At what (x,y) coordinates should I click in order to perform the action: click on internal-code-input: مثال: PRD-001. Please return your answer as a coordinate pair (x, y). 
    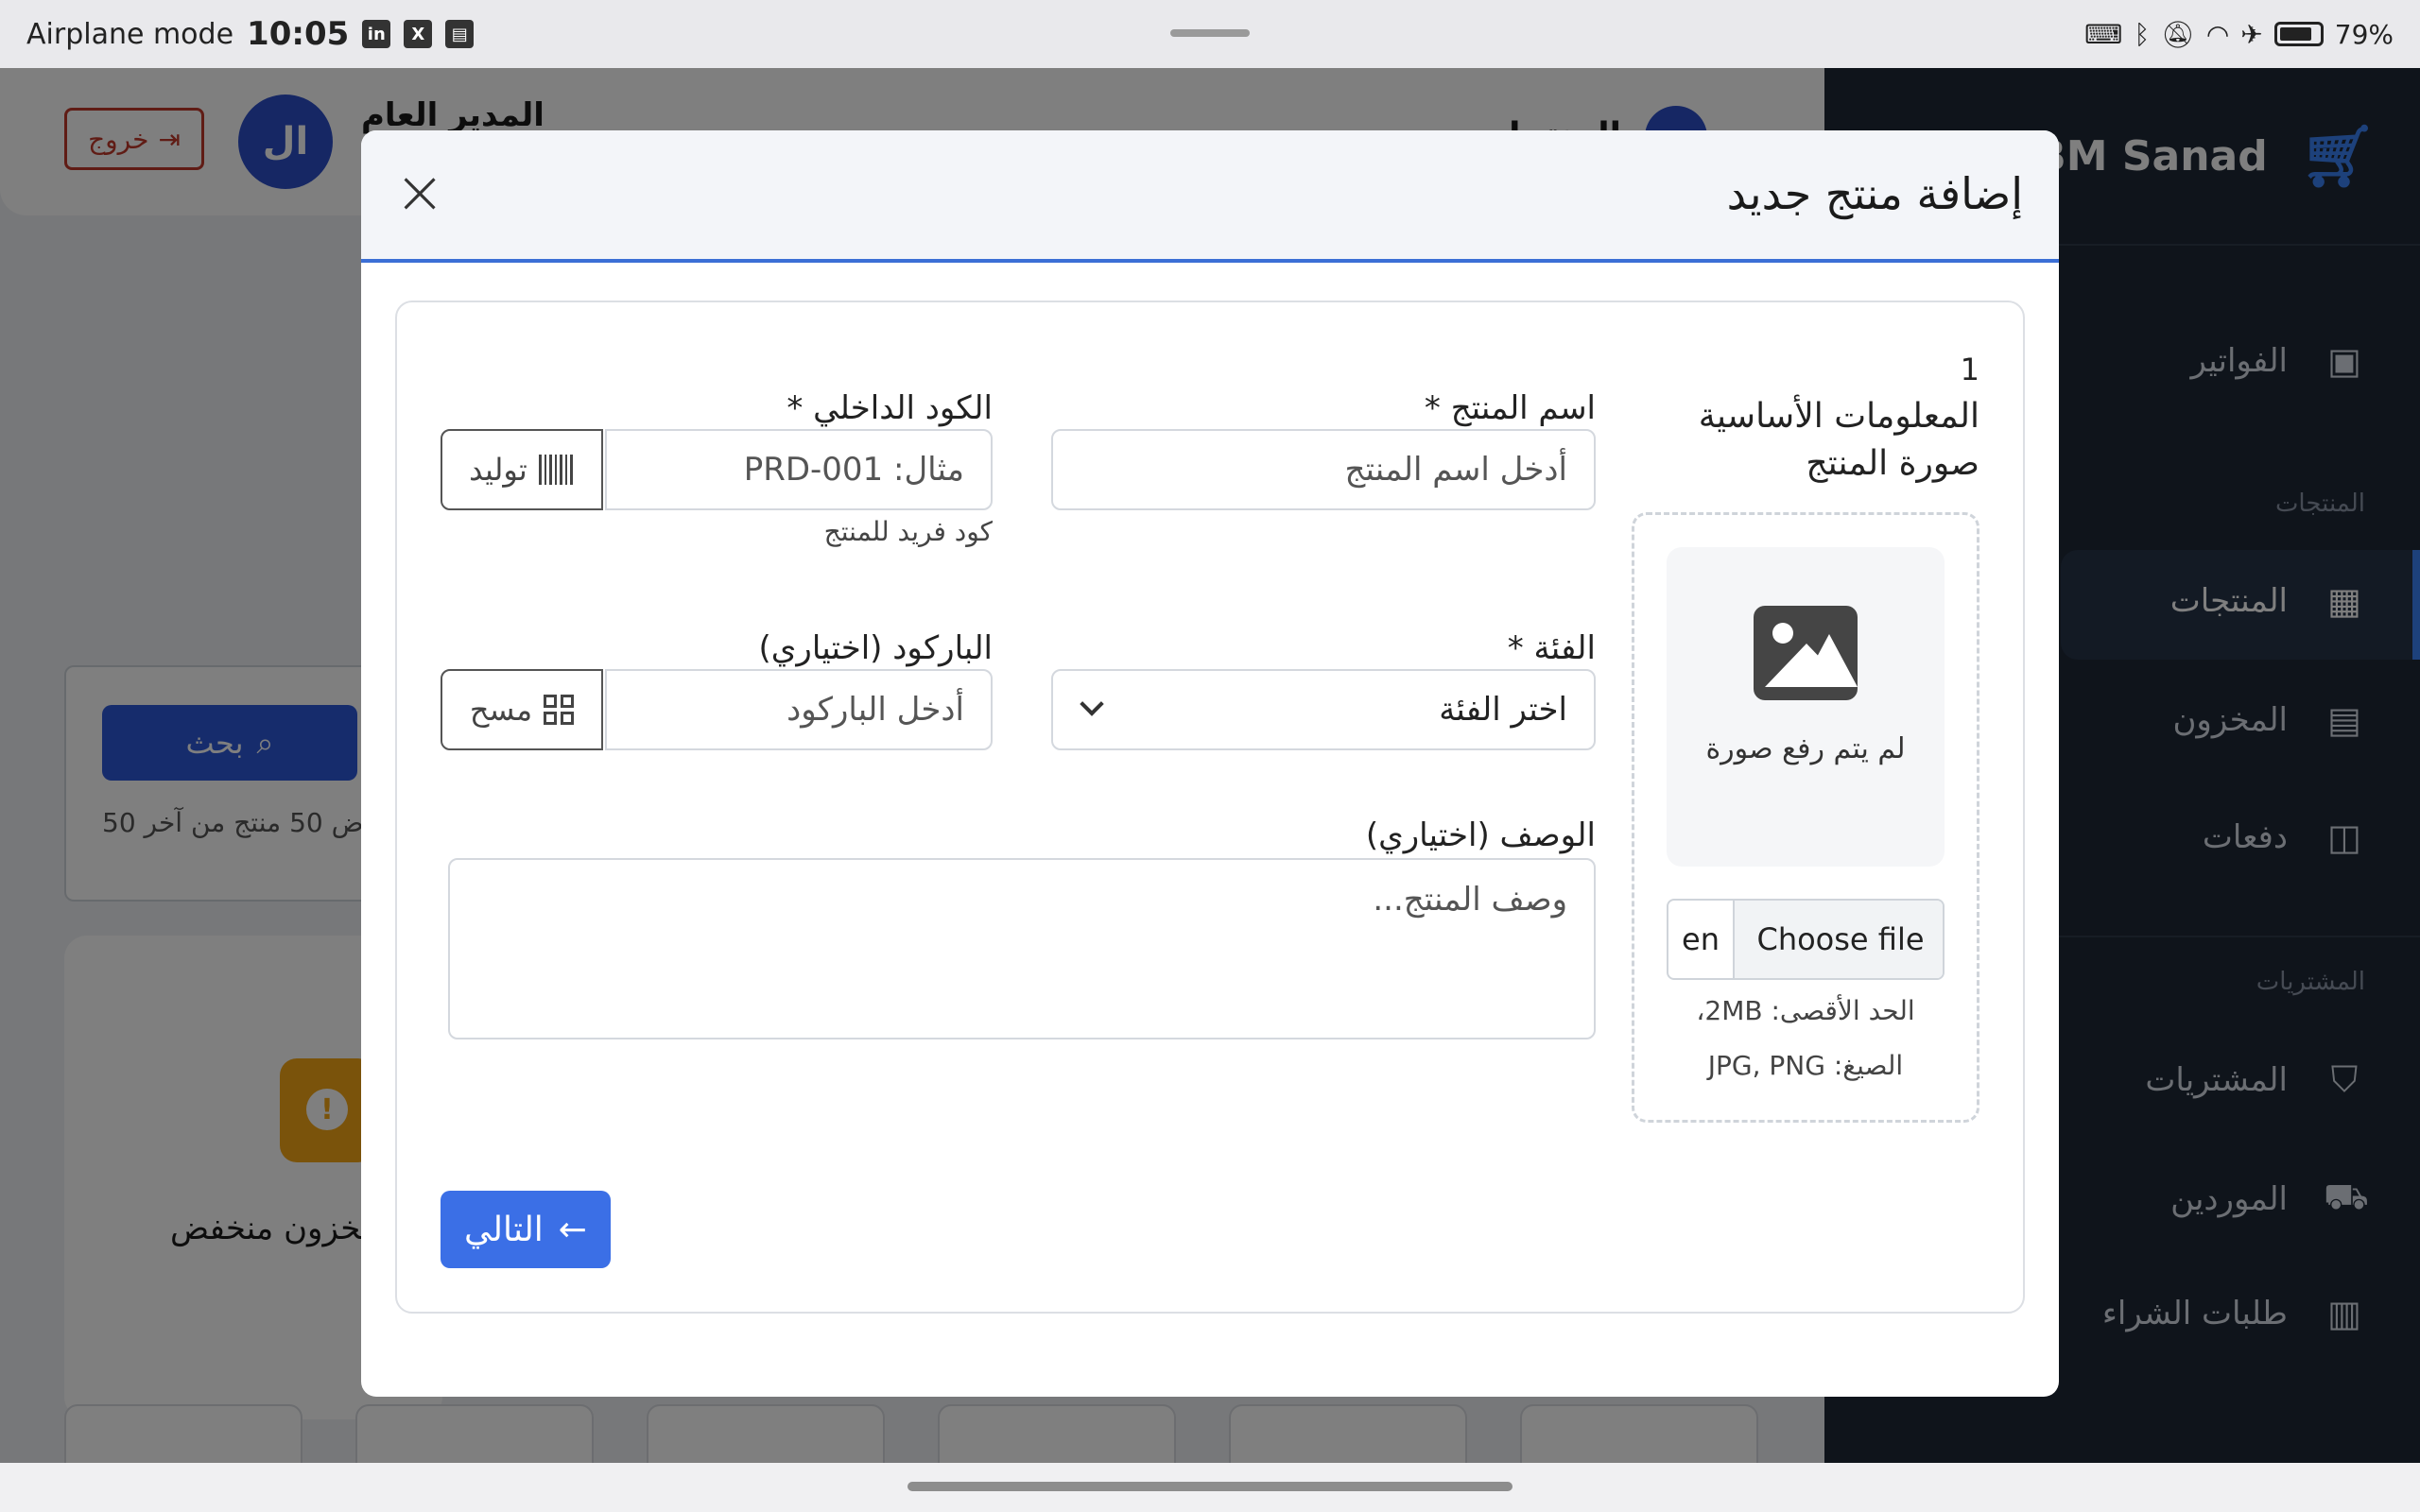
    Looking at the image, I should click on (799, 469).